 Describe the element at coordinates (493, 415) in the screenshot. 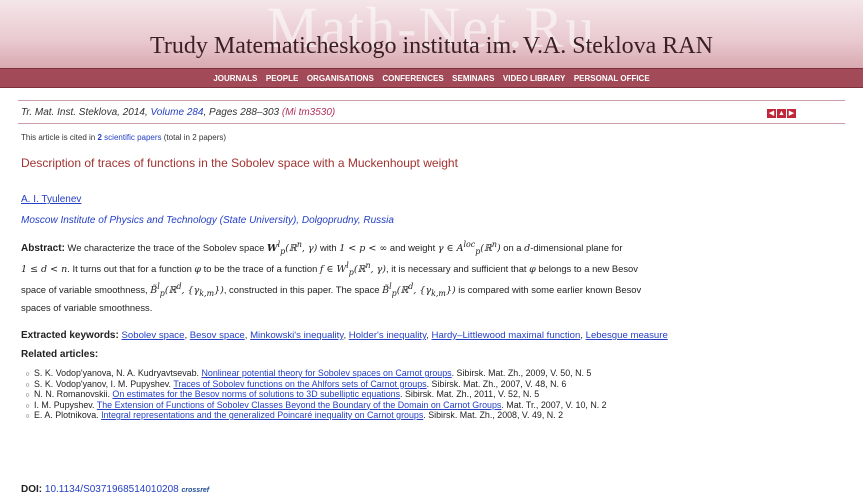

I see `related-source: . Sibirsk. Mat. Zh., 2008, V. 49, N. 2` at that location.